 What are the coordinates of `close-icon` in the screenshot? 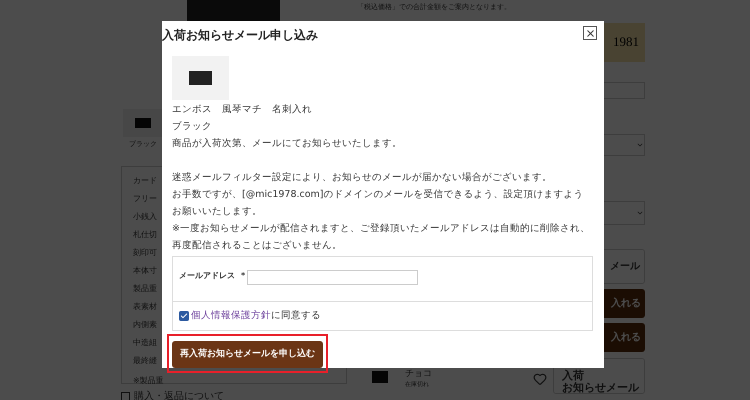 It's located at (590, 33).